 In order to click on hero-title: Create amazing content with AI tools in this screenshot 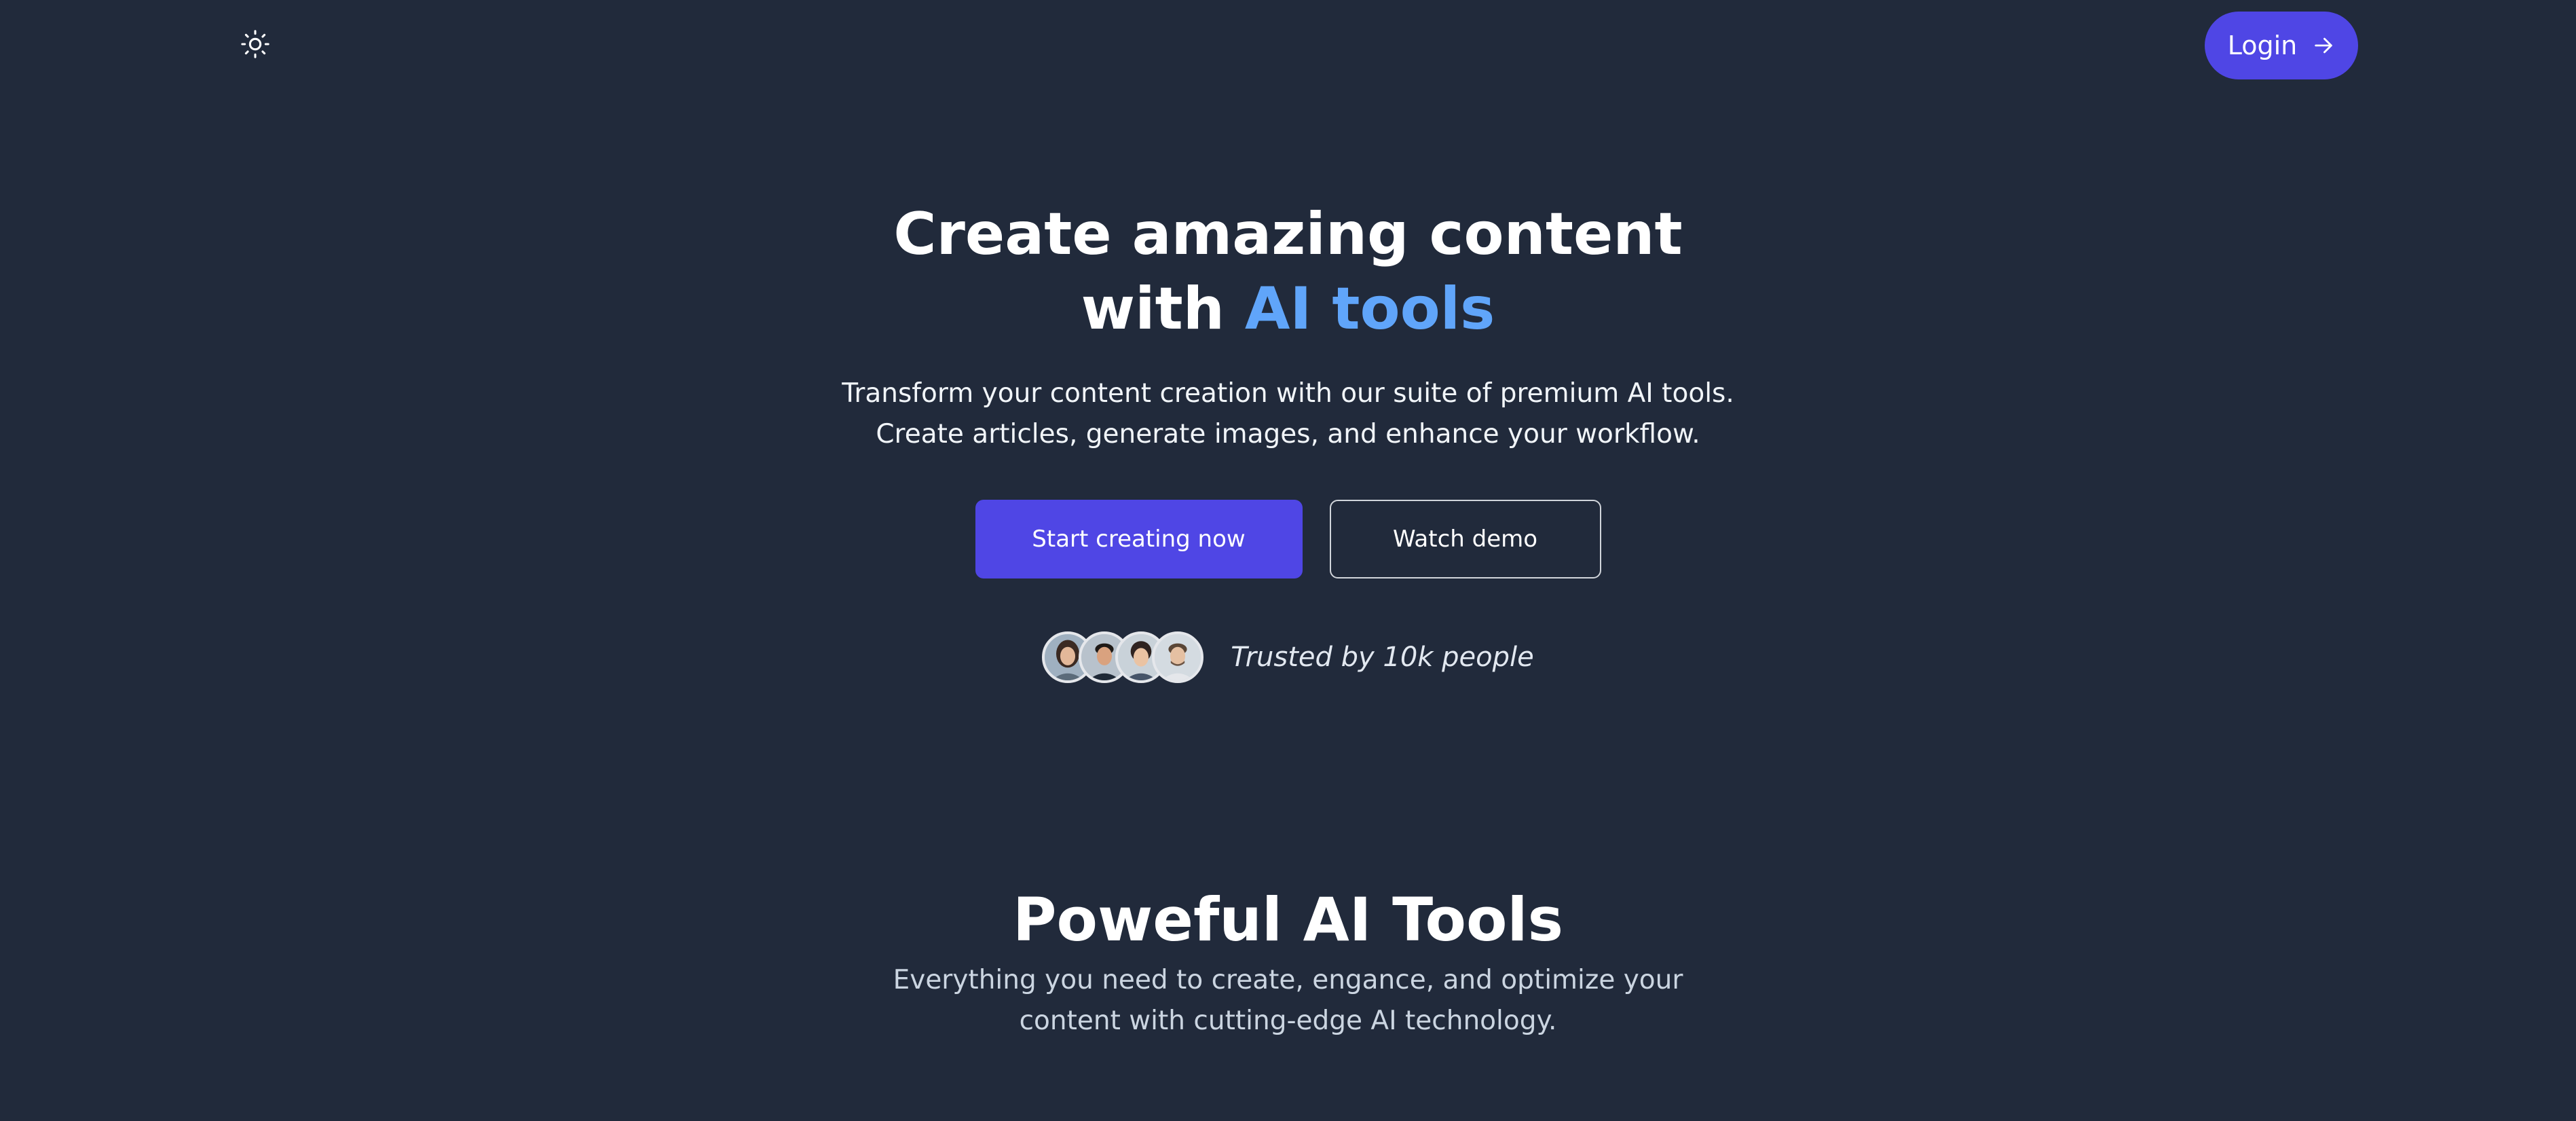, I will do `click(1288, 271)`.